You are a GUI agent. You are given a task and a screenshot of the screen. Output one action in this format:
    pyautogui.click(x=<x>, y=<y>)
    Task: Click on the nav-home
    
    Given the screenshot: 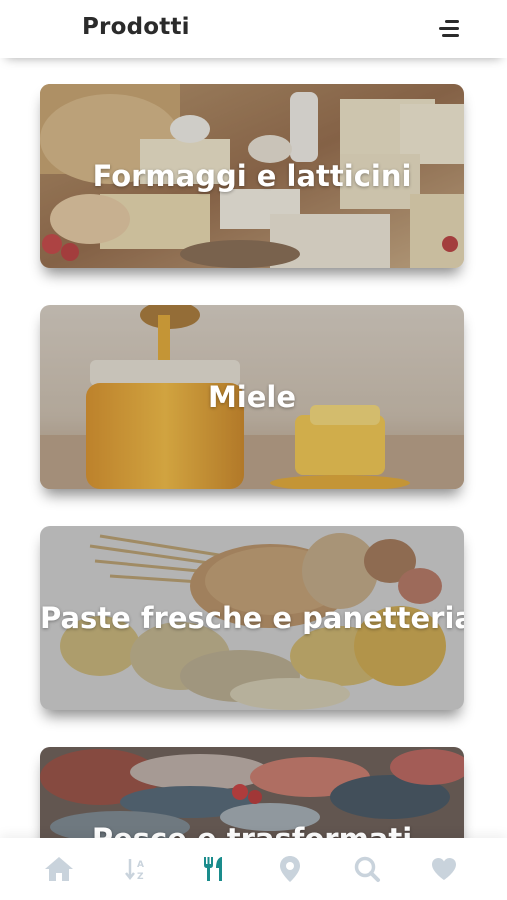 What is the action you would take?
    pyautogui.click(x=59, y=869)
    